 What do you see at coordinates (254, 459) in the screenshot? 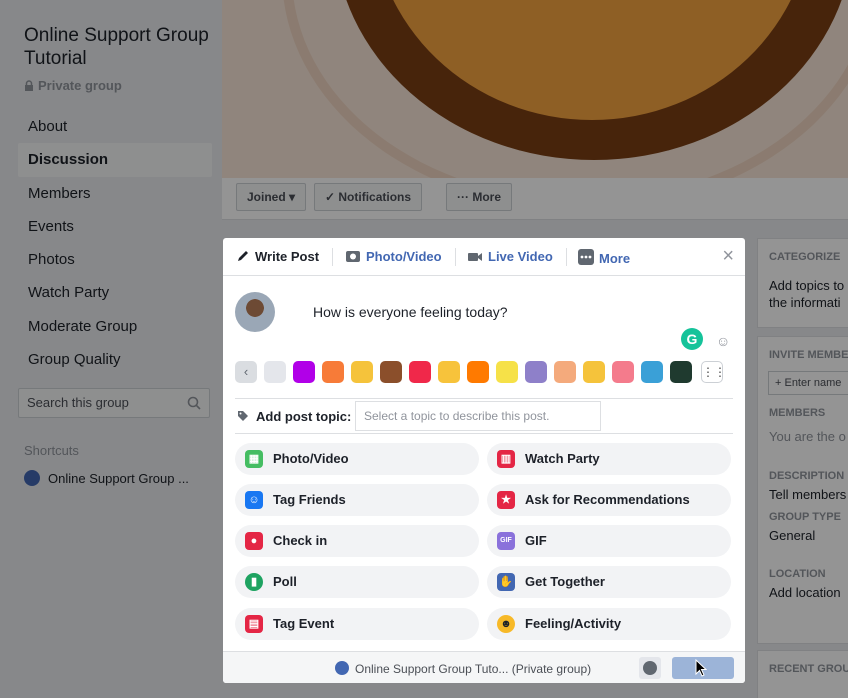
I see `photo-icon: ▦` at bounding box center [254, 459].